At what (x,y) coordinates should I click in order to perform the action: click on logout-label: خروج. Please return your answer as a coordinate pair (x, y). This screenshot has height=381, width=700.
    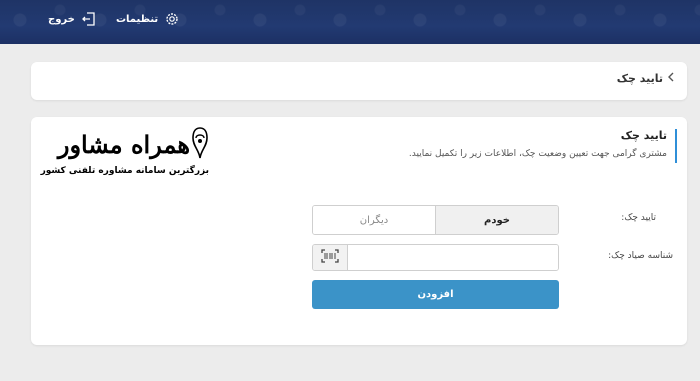
    Looking at the image, I should click on (61, 19).